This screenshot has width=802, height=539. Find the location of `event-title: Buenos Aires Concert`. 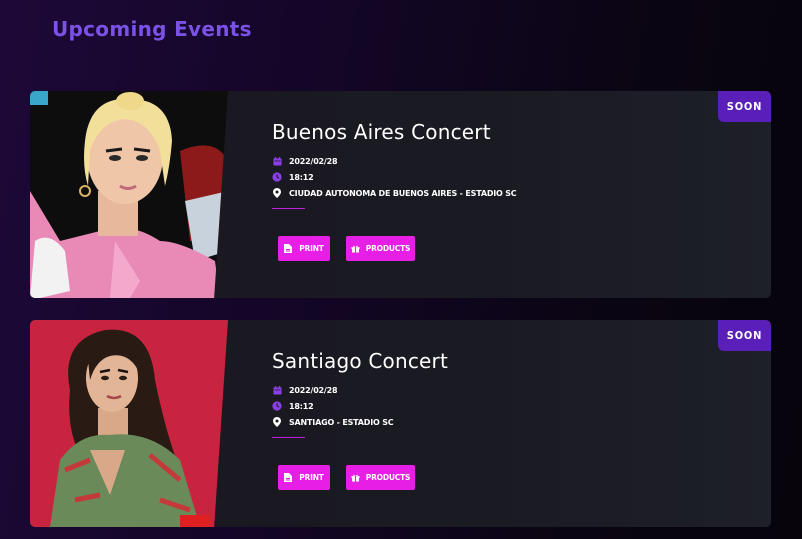

event-title: Buenos Aires Concert is located at coordinates (381, 132).